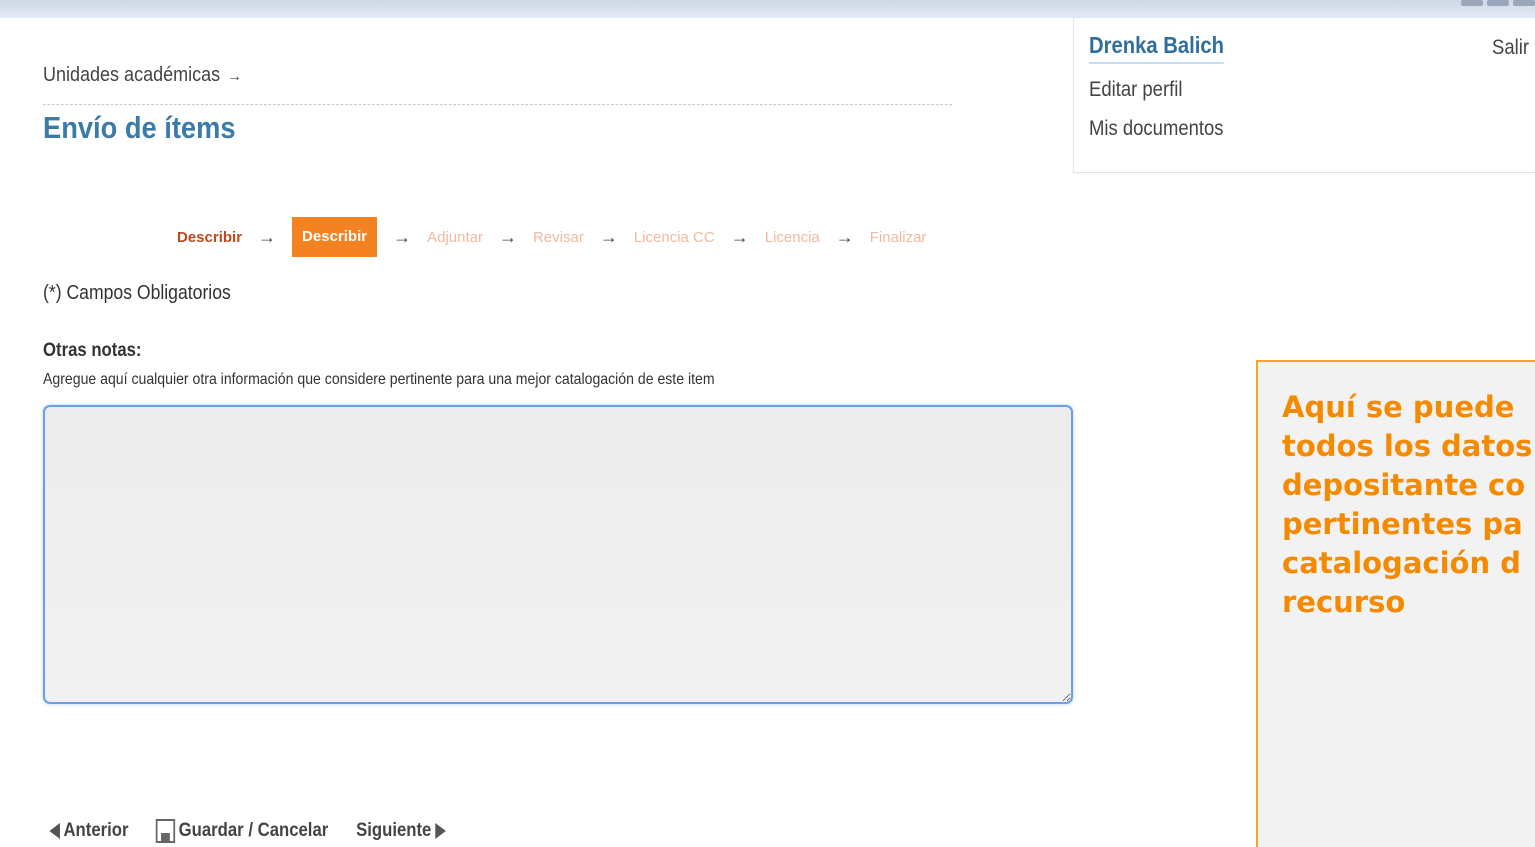  I want to click on step-finalizar: Finalizar, so click(898, 237).